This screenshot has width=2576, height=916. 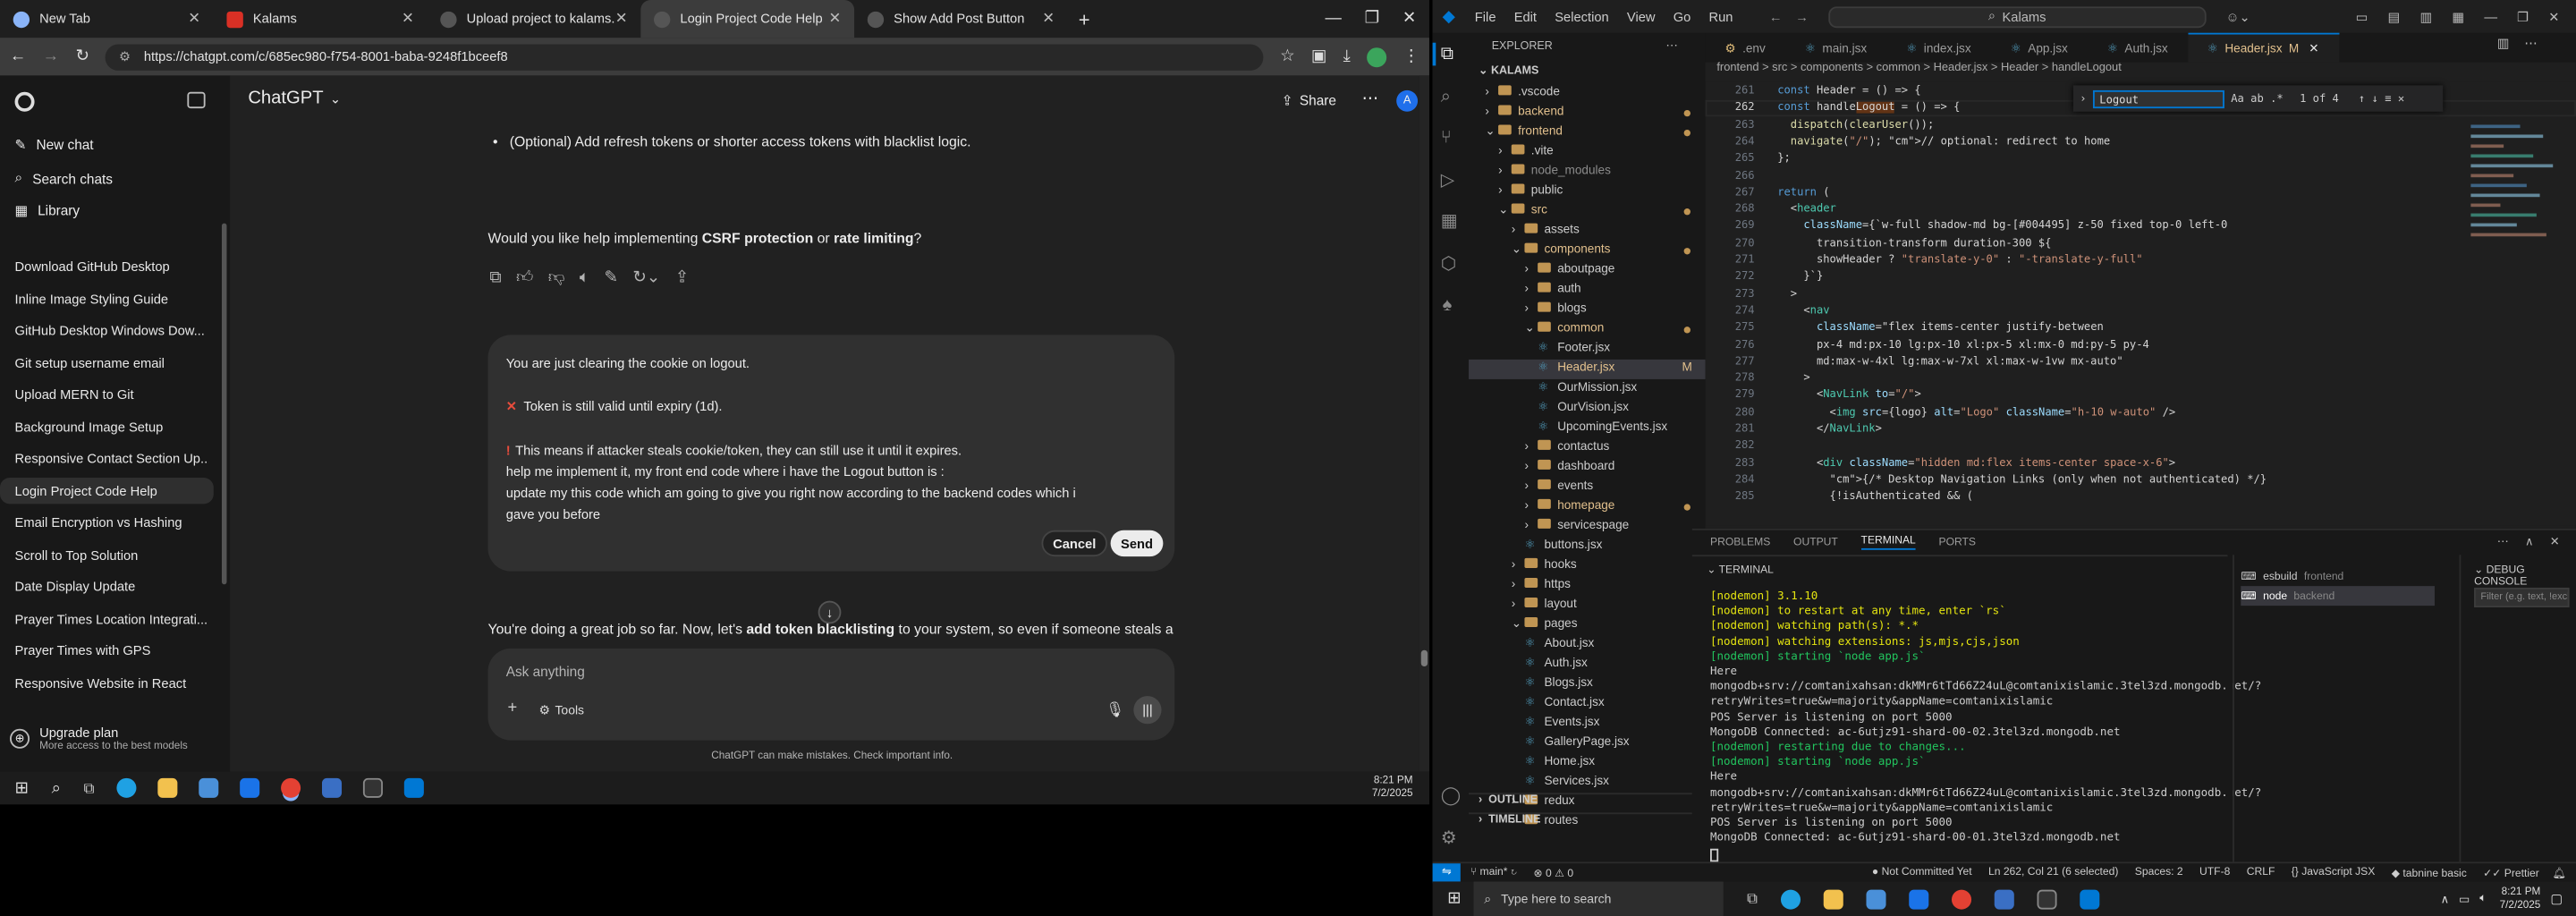 What do you see at coordinates (54, 144) in the screenshot?
I see `new-chat-button: ✎ New chat` at bounding box center [54, 144].